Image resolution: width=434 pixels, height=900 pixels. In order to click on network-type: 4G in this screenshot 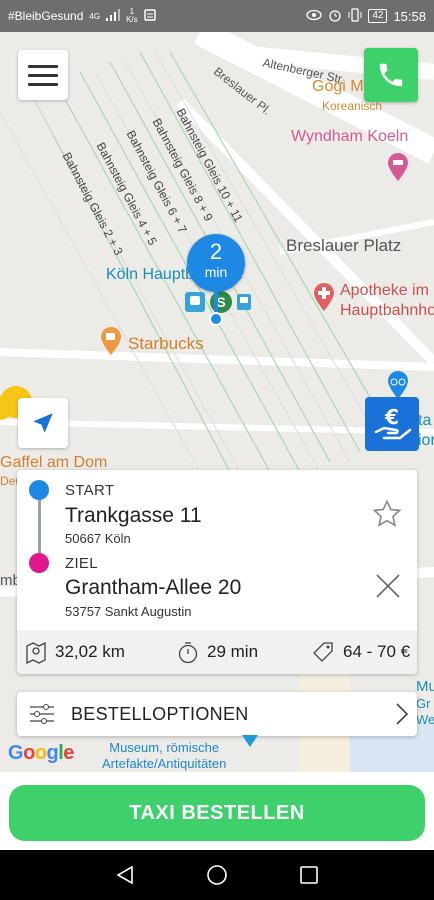, I will do `click(95, 16)`.